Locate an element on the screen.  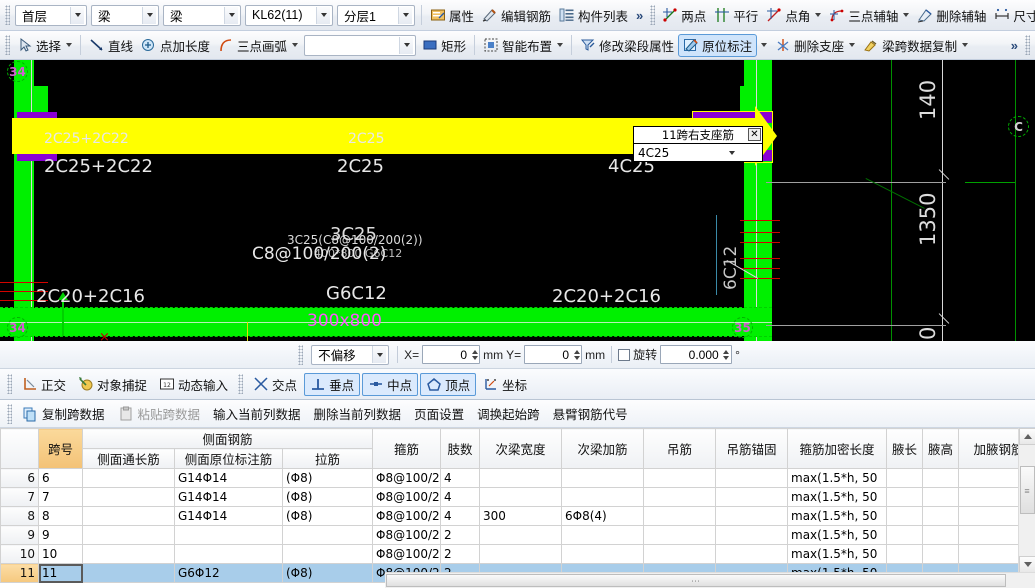
dimension-button: 尺寸标注 is located at coordinates (1012, 15).